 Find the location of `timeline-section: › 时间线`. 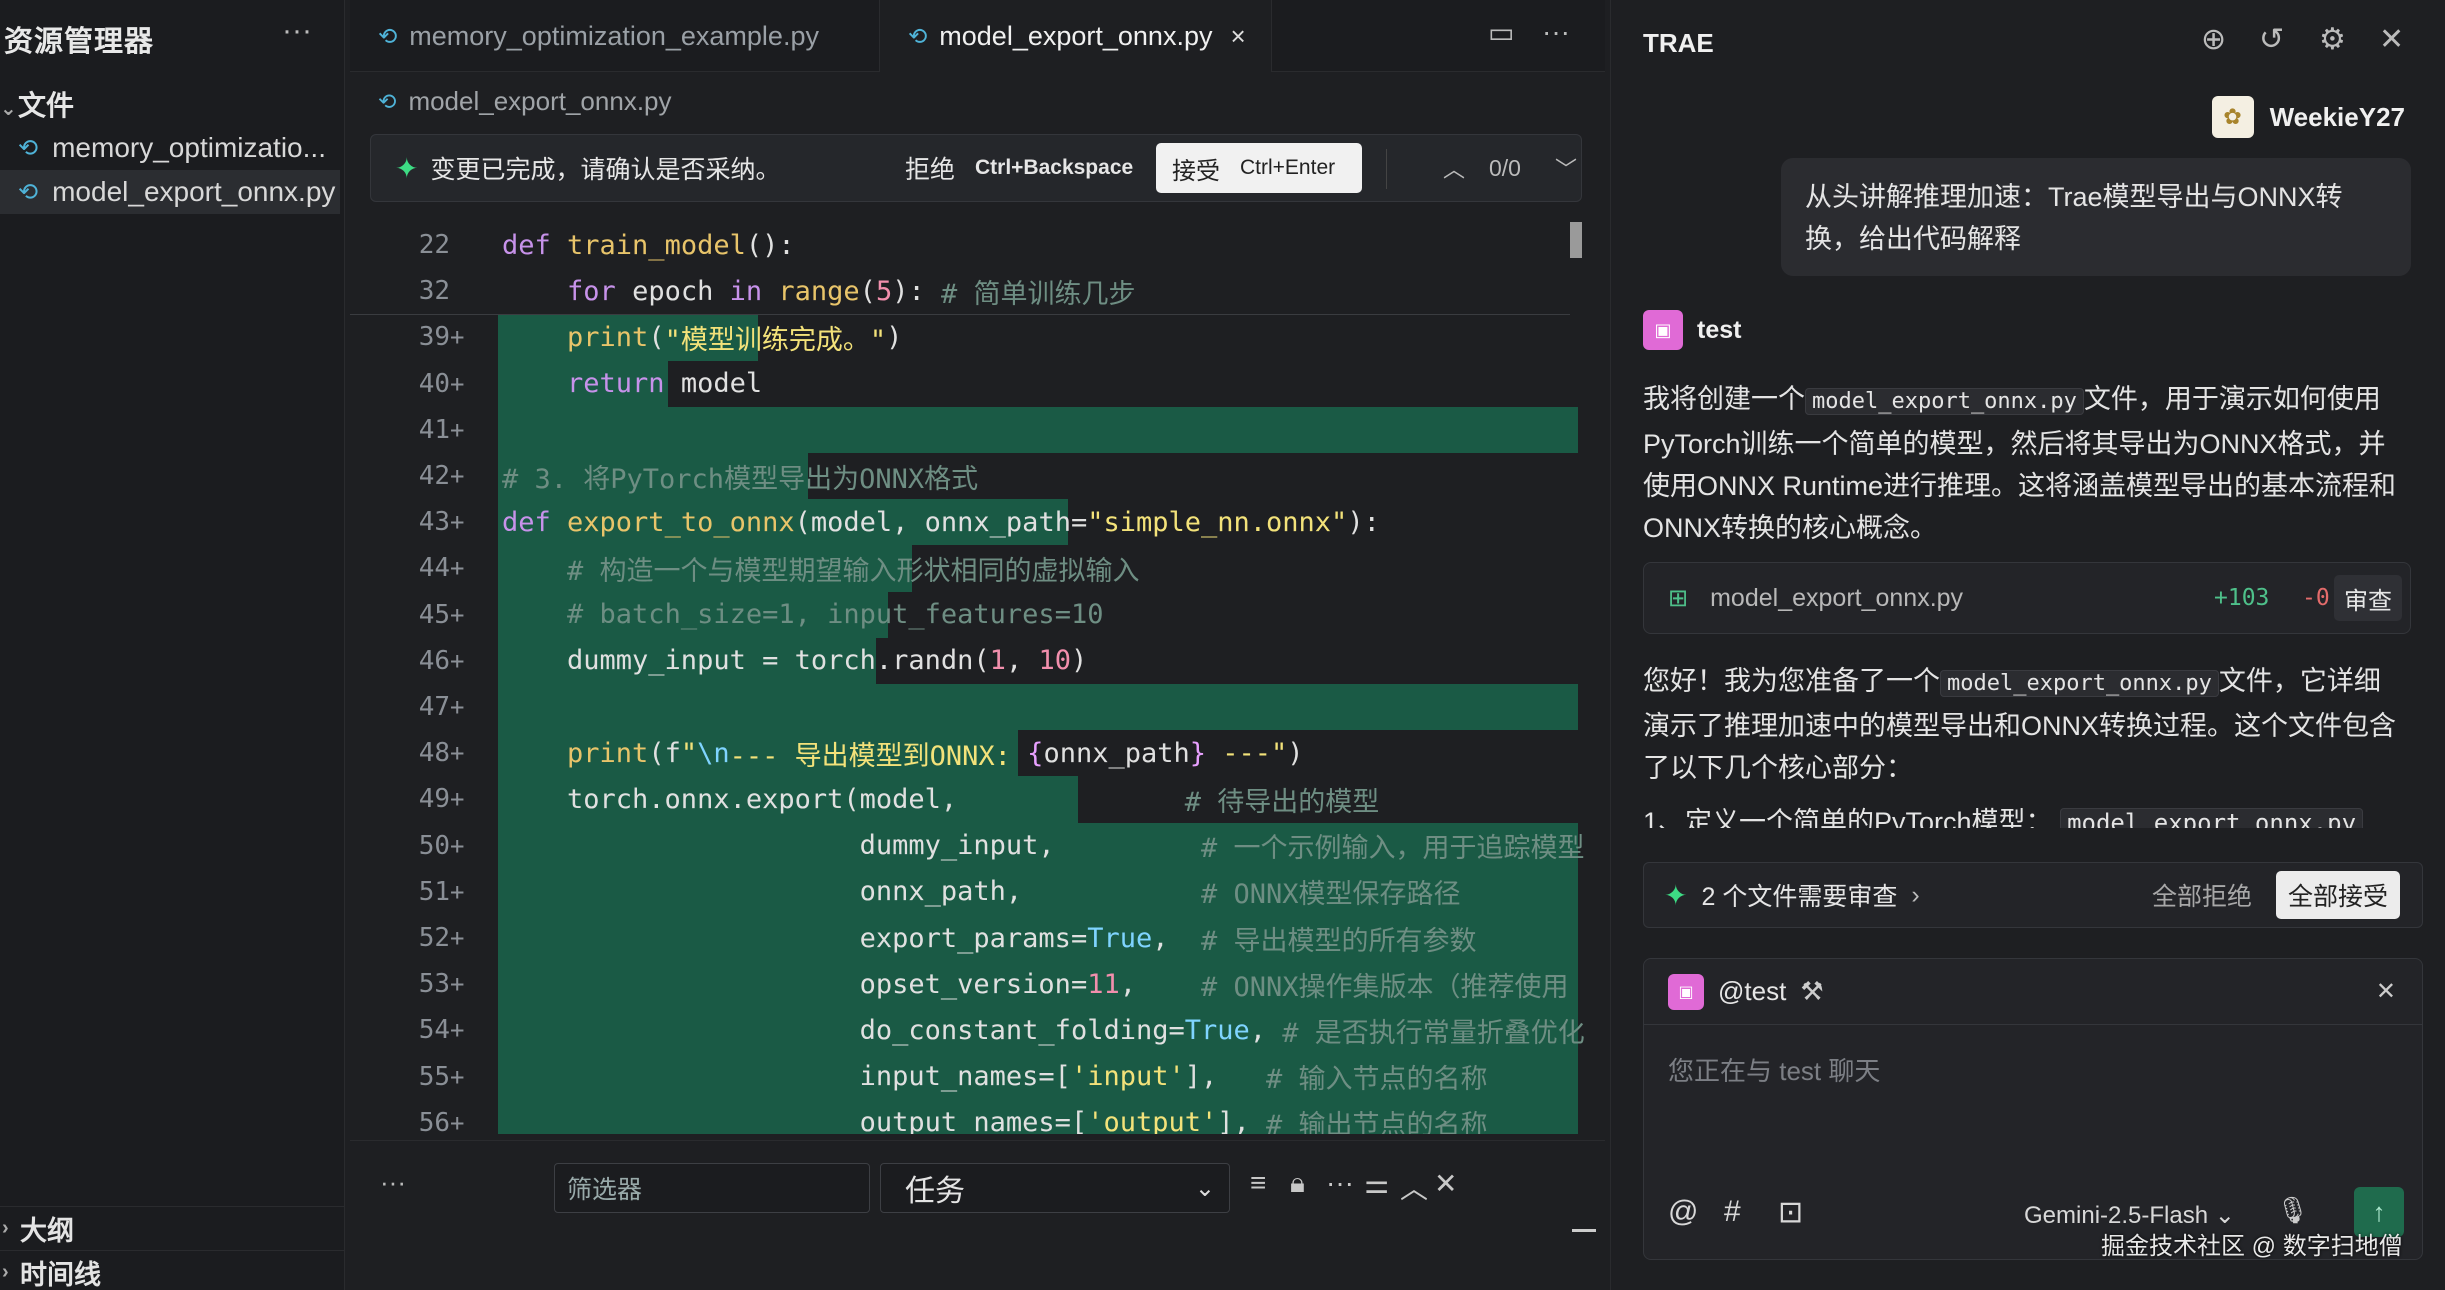

timeline-section: › 时间线 is located at coordinates (172, 1270).